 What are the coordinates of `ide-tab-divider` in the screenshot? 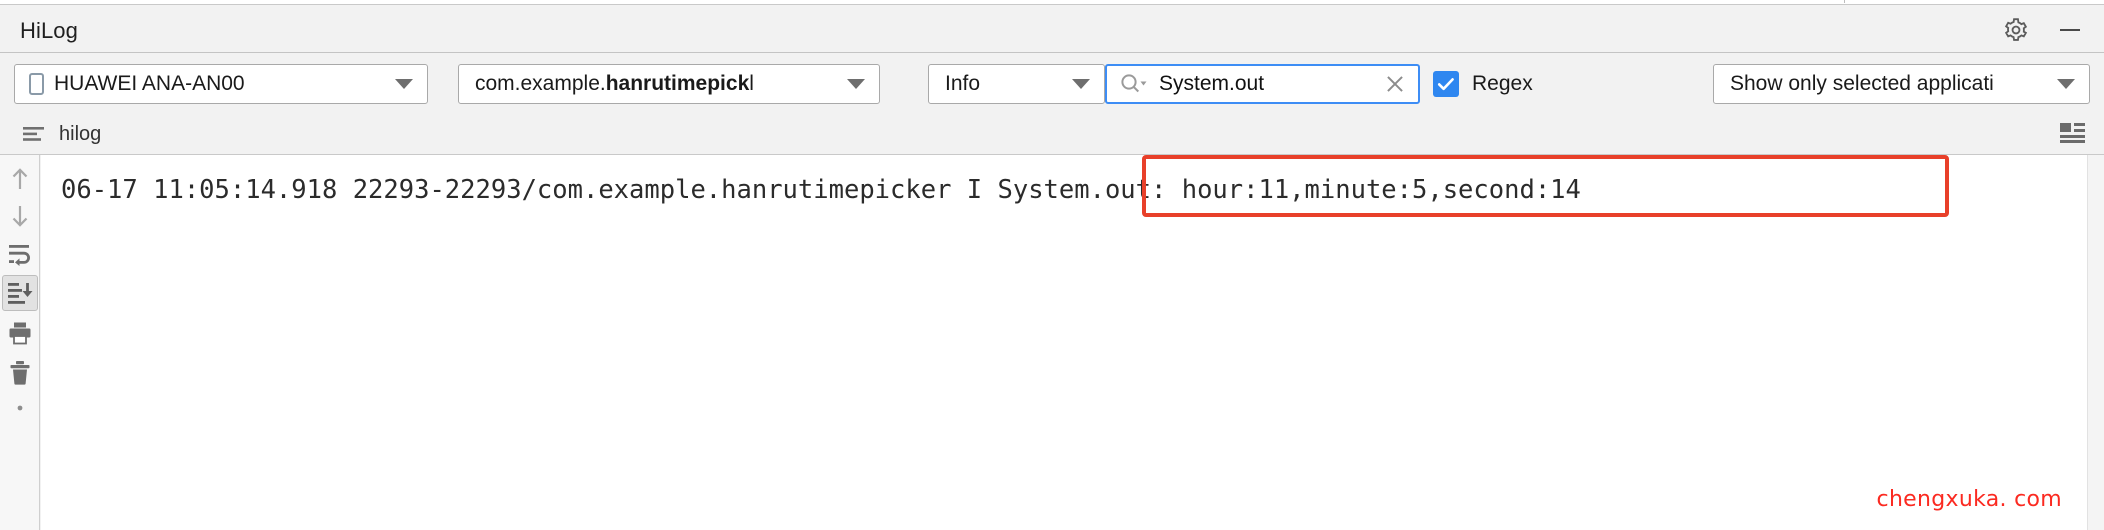 It's located at (922, 1).